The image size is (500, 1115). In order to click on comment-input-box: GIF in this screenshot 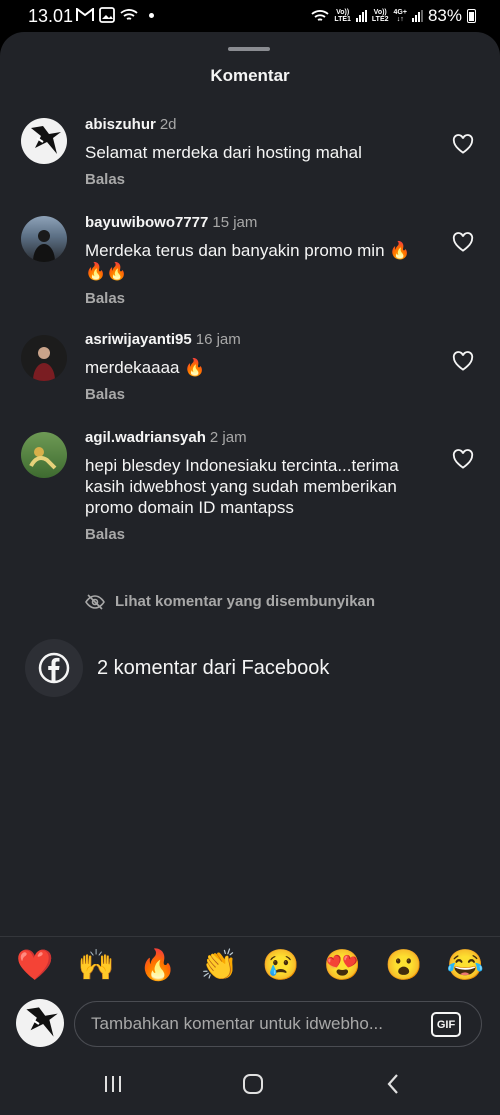, I will do `click(278, 1024)`.